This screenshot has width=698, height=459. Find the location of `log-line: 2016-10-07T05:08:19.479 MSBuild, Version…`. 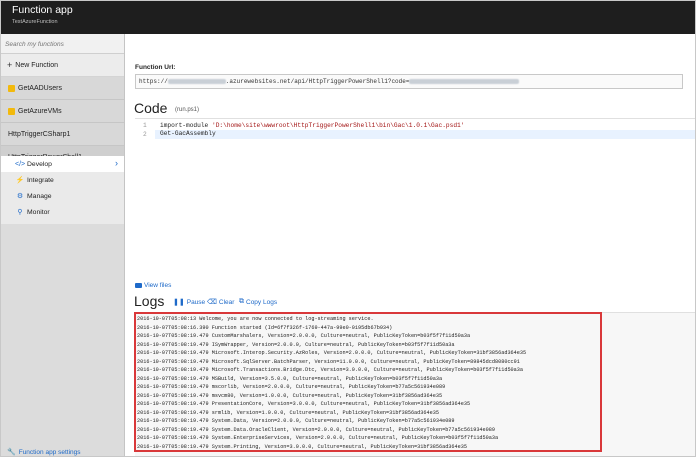

log-line: 2016-10-07T05:08:19.479 MSBuild, Version… is located at coordinates (290, 378).